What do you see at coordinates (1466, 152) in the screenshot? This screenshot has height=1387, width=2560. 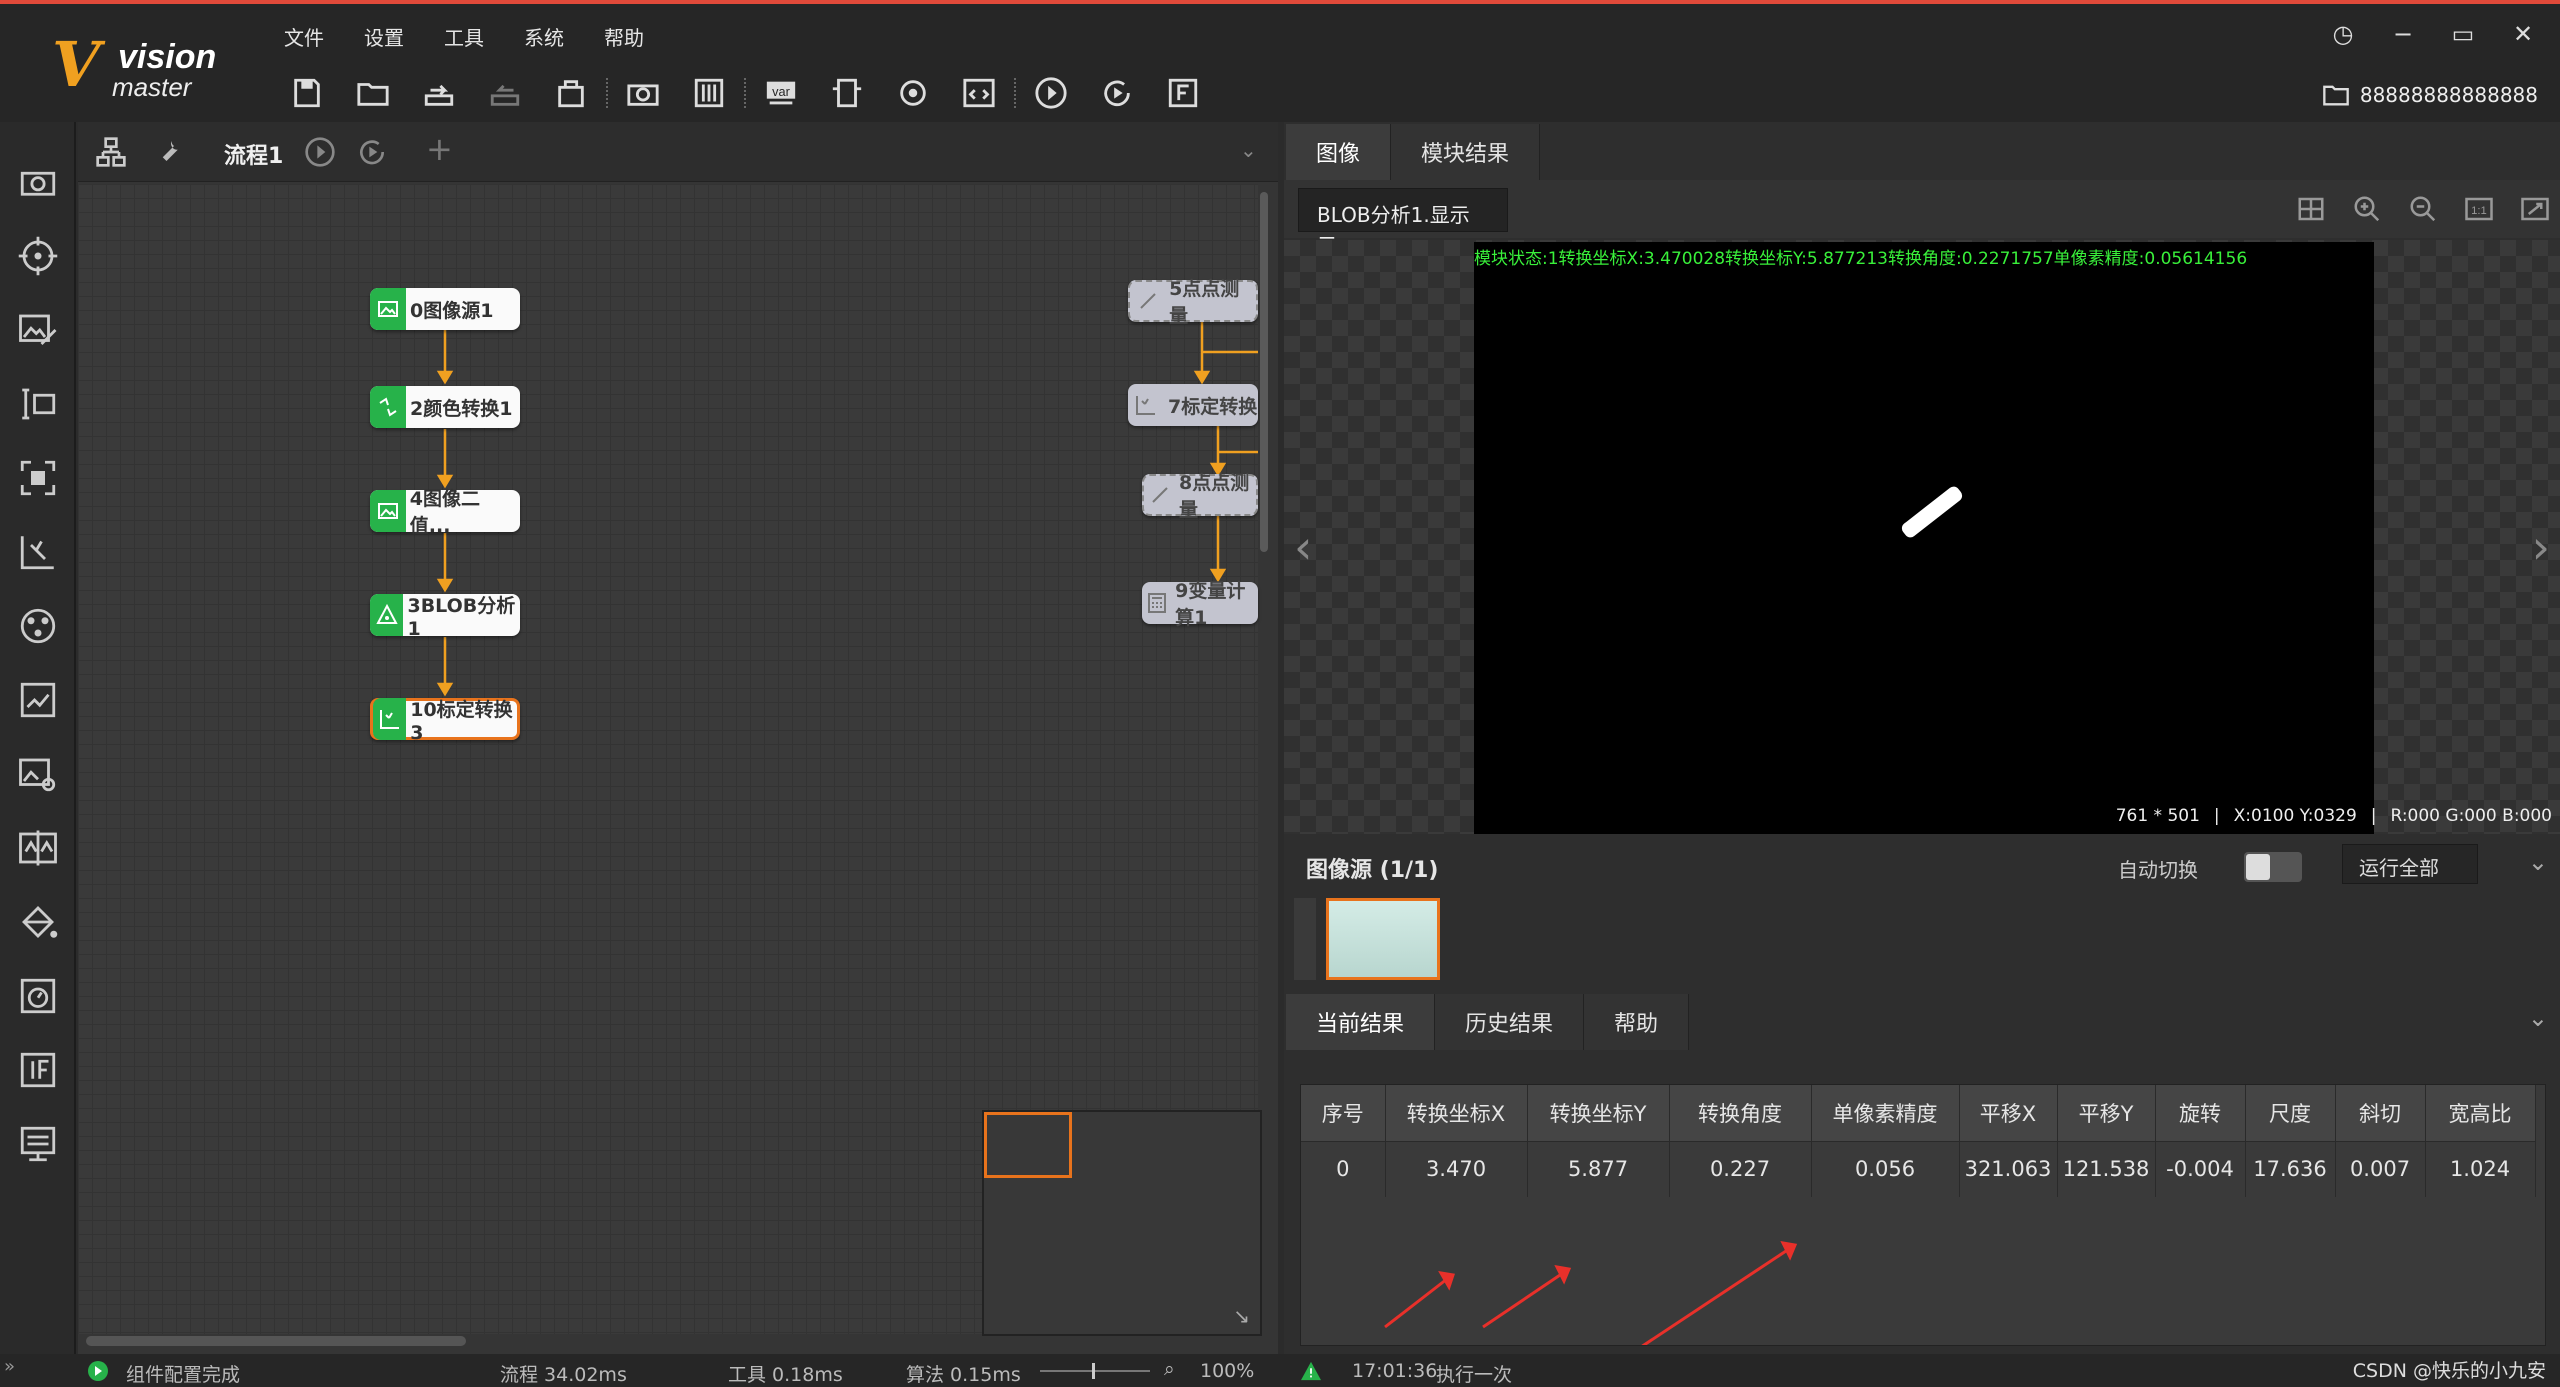 I see `tab-module-results: 模块结果` at bounding box center [1466, 152].